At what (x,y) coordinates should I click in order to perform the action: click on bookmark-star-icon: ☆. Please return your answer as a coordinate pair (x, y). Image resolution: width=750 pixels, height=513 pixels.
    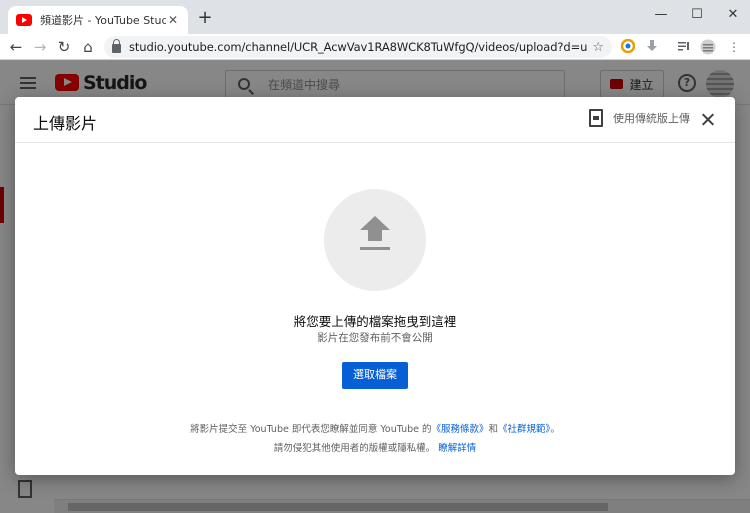
    Looking at the image, I should click on (598, 47).